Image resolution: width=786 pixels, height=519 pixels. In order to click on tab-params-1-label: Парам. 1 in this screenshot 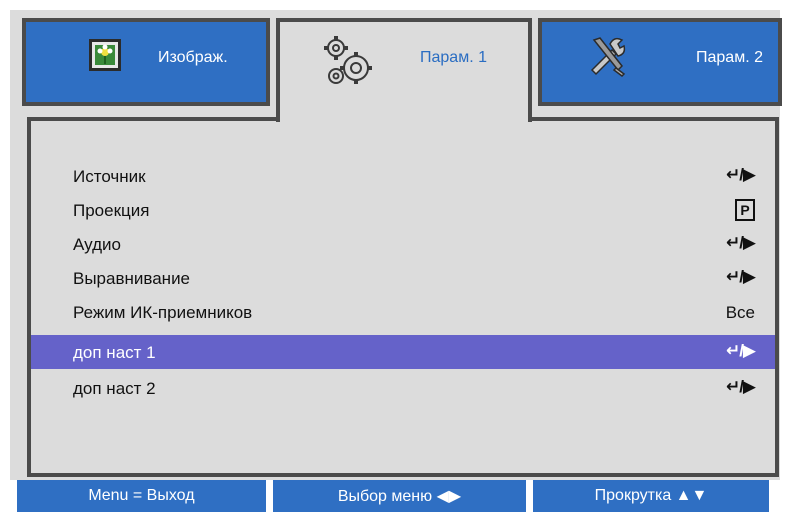, I will do `click(453, 57)`.